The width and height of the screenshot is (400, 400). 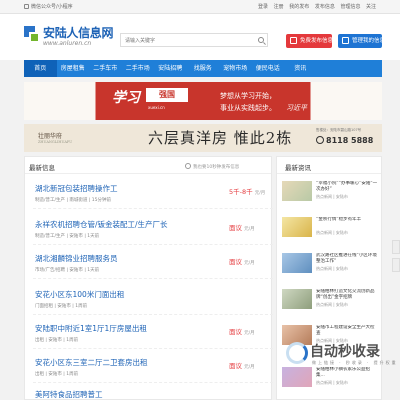 What do you see at coordinates (105, 68) in the screenshot?
I see `nav-item-used-cars: 二手车市` at bounding box center [105, 68].